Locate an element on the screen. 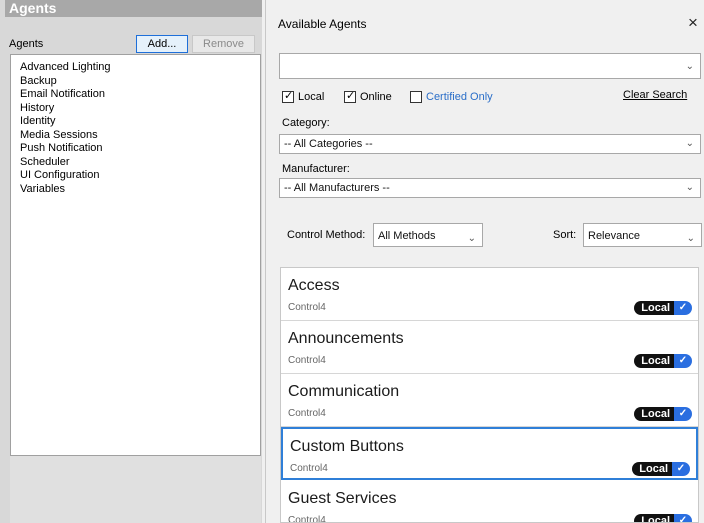 This screenshot has height=523, width=704. sort-dropdown: Relevance ⌄ is located at coordinates (642, 235).